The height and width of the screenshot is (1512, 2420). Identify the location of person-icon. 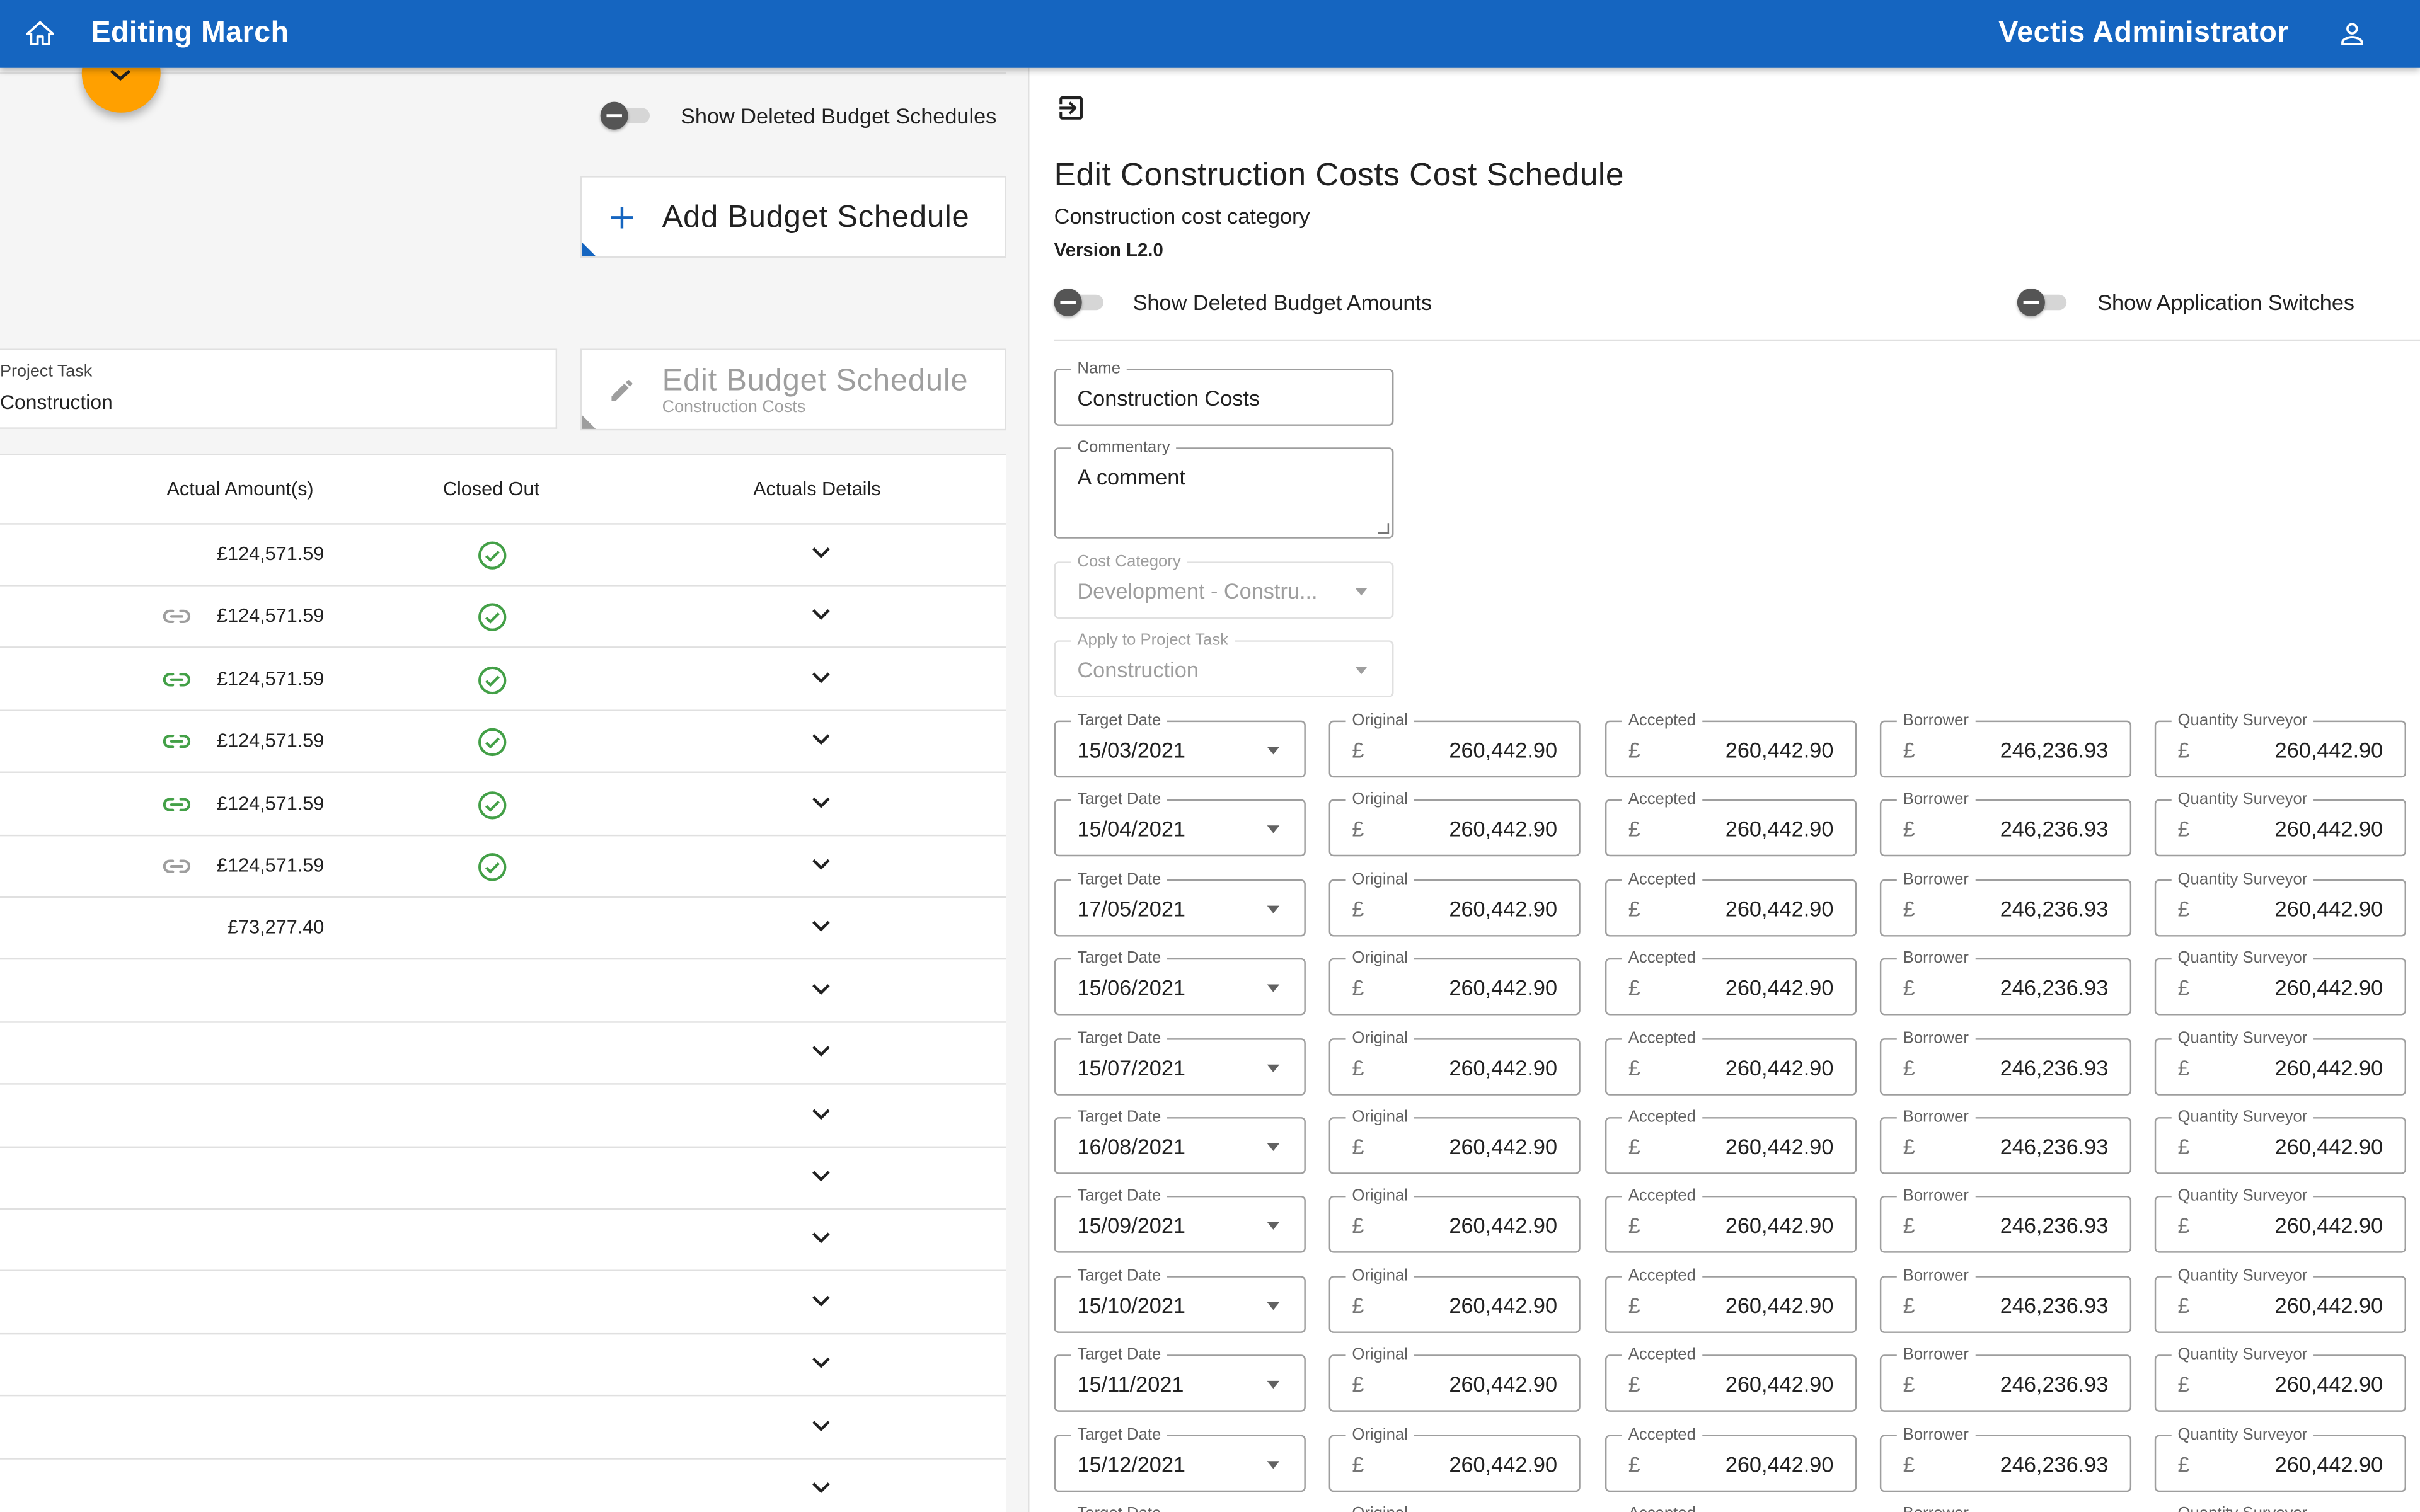
(2353, 33).